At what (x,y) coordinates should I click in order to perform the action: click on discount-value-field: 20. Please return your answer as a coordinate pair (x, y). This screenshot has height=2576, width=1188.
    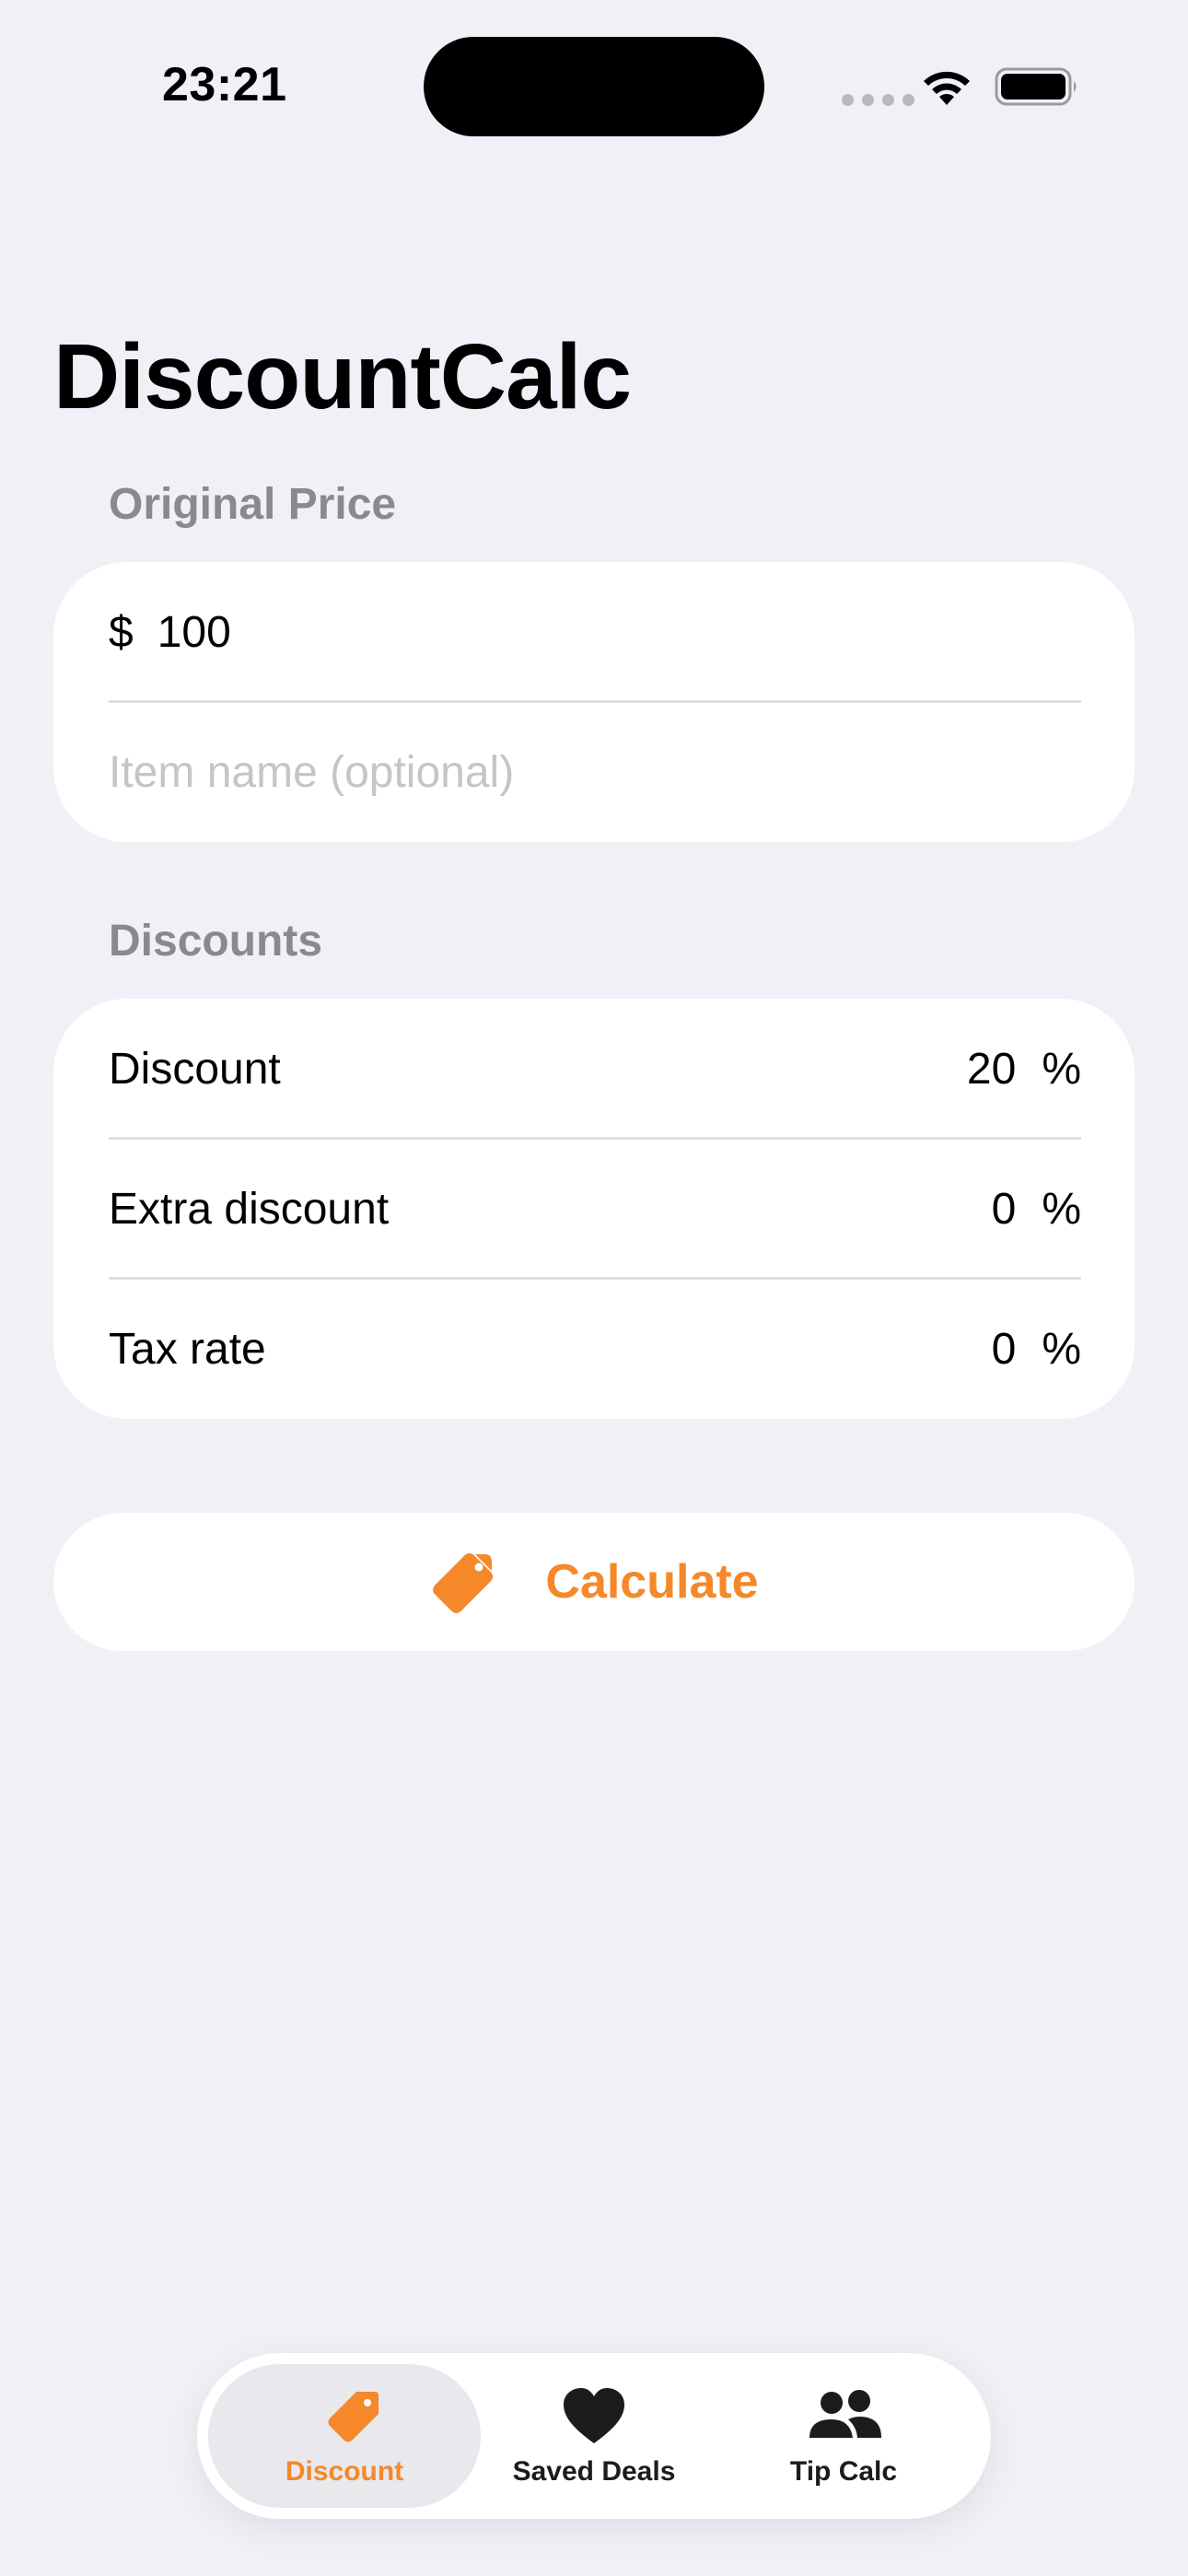
    Looking at the image, I should click on (988, 1069).